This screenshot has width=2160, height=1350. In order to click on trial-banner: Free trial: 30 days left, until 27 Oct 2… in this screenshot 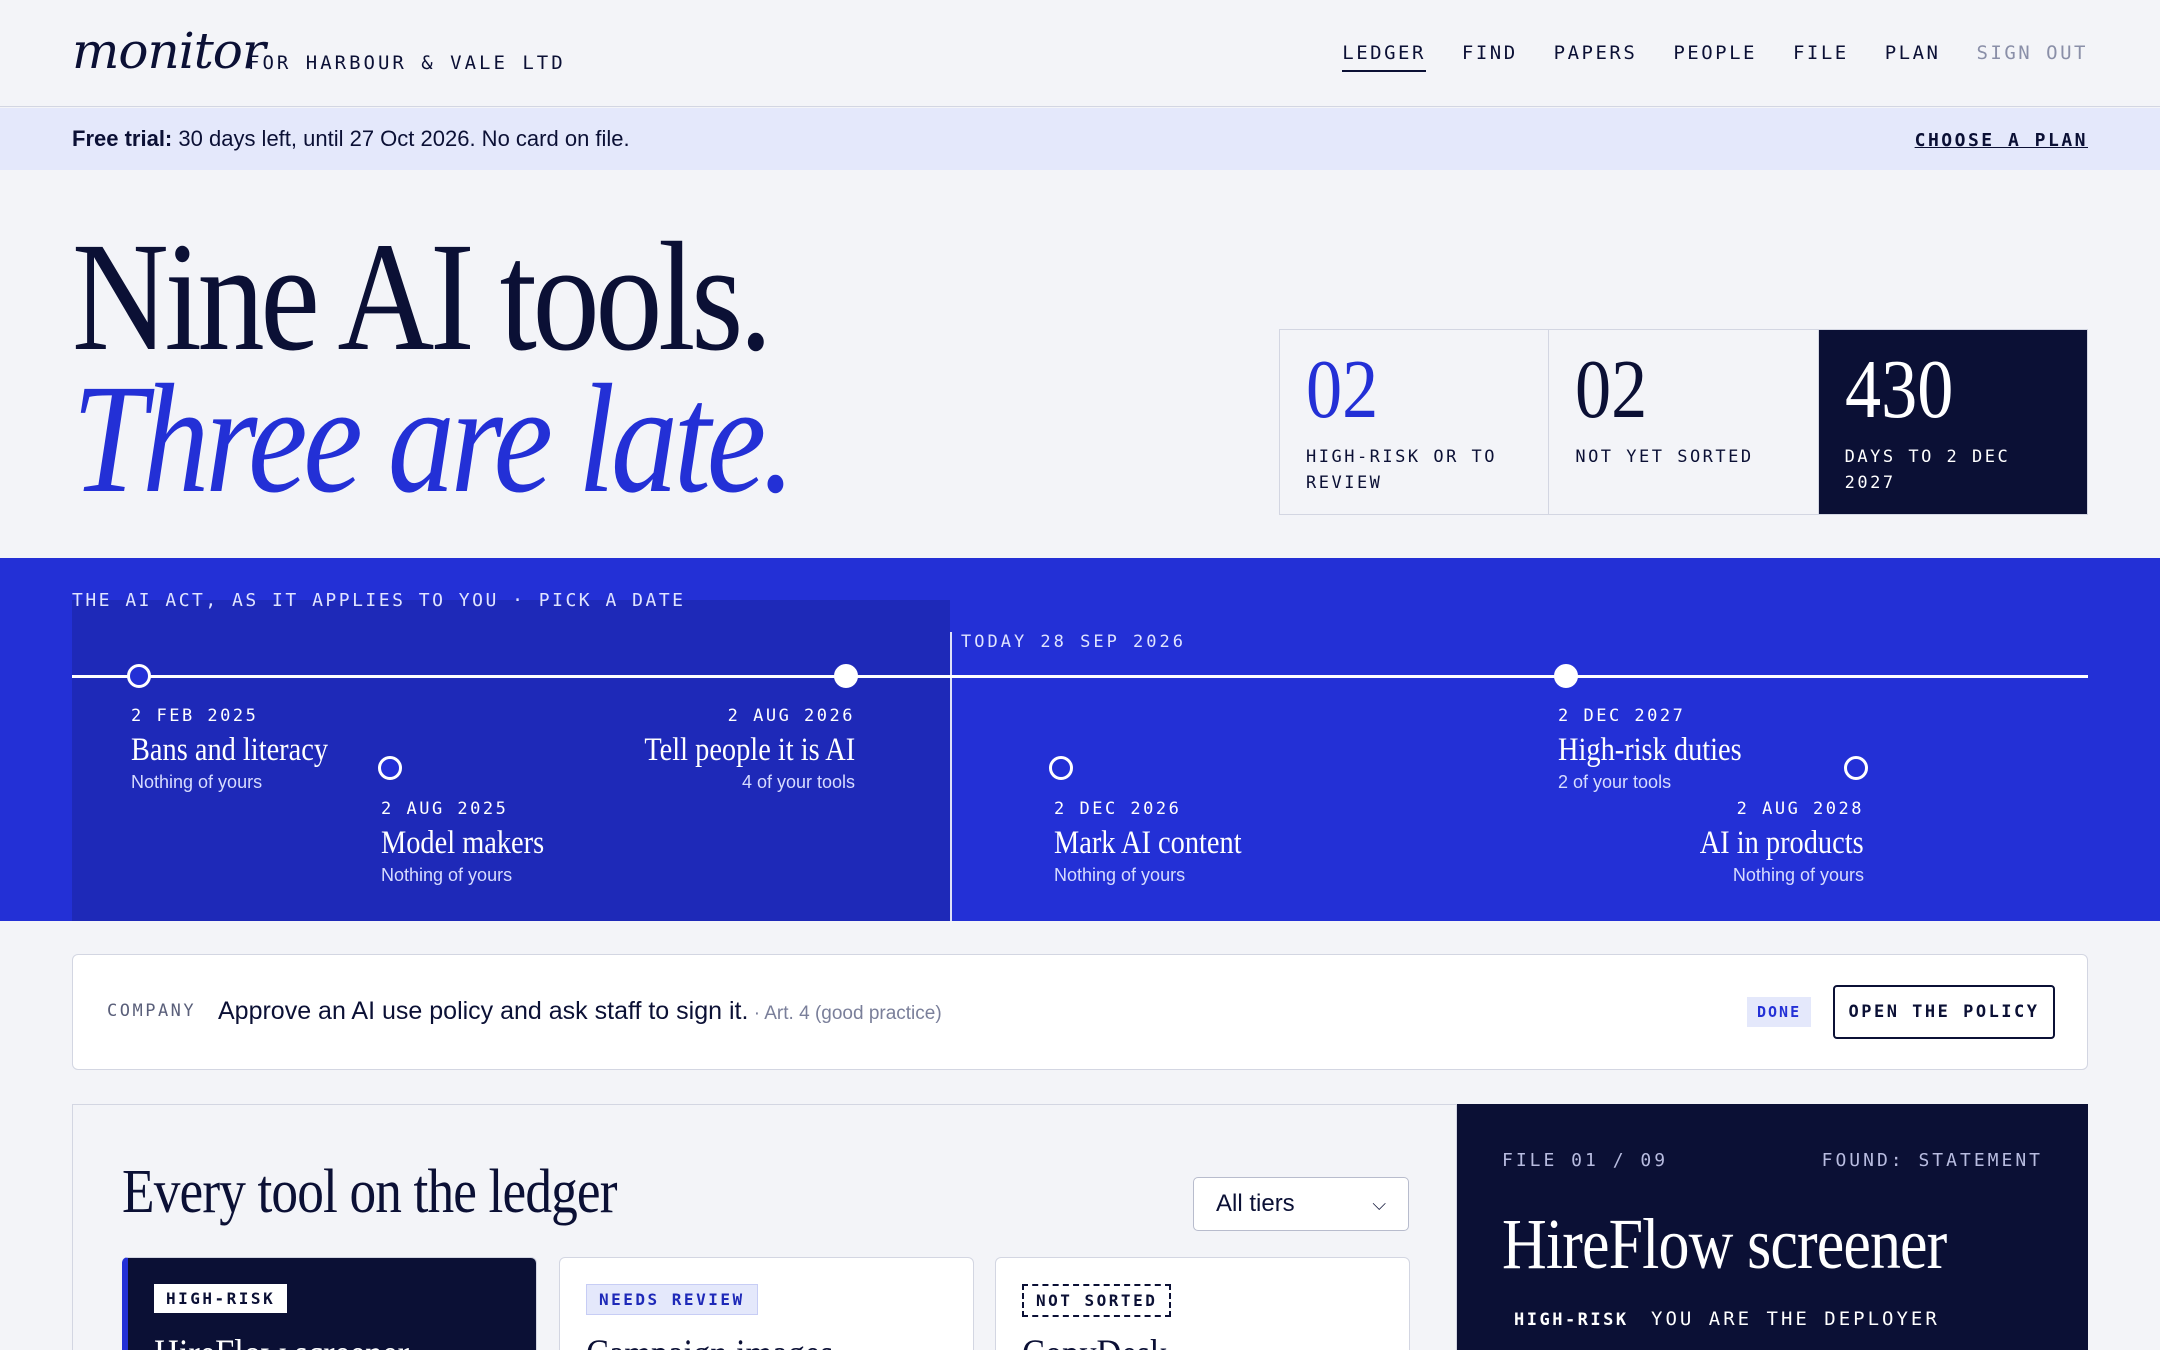, I will do `click(1080, 139)`.